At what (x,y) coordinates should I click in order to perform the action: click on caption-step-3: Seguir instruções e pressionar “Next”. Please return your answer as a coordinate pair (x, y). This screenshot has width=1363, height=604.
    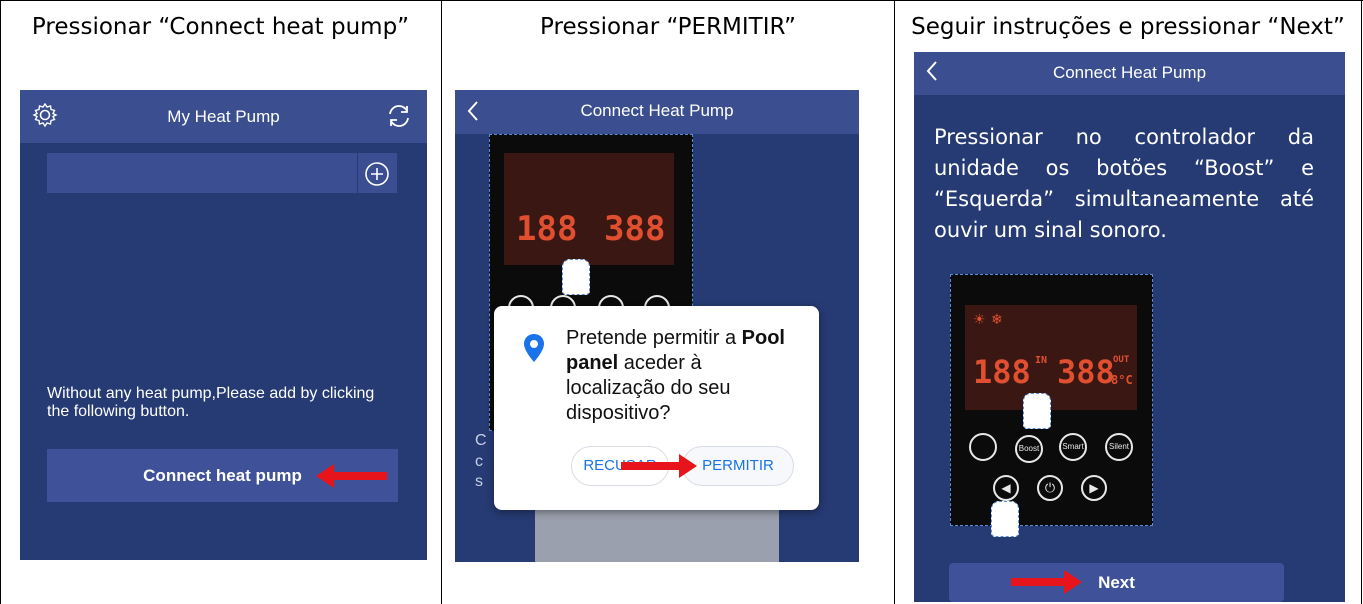
    Looking at the image, I should click on (1128, 27).